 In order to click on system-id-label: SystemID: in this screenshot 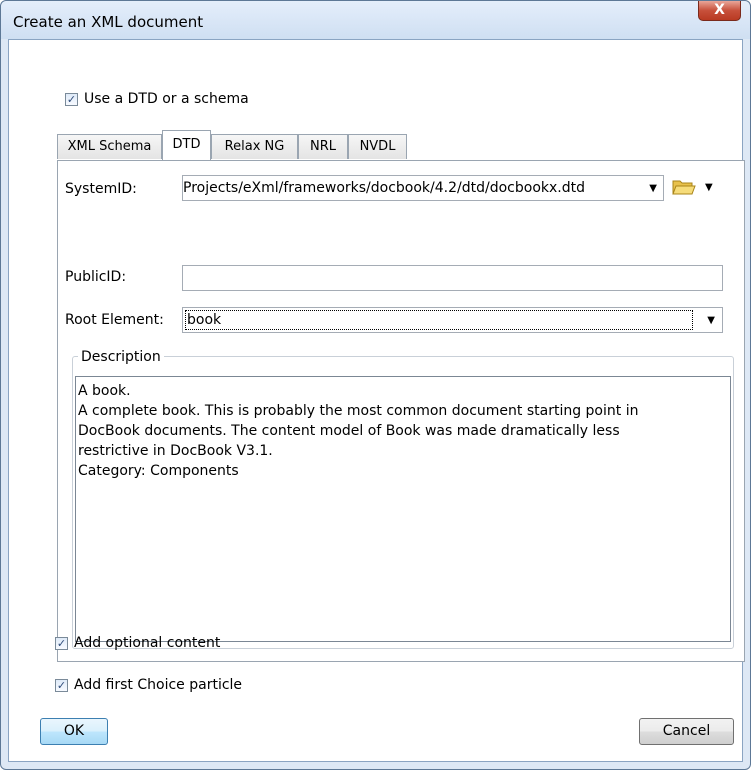, I will do `click(101, 189)`.